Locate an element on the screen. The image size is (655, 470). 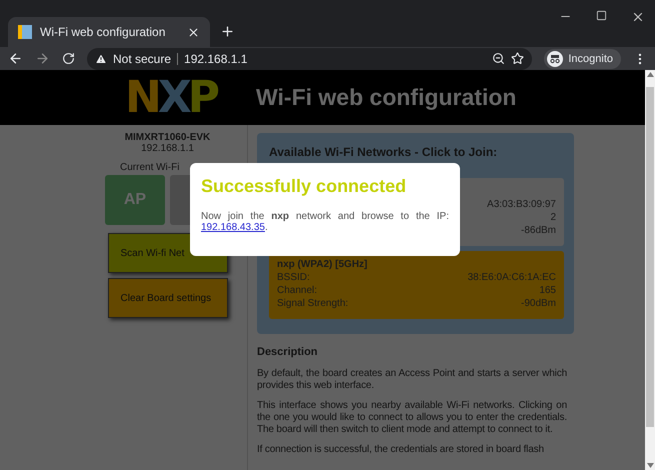
back-icon is located at coordinates (15, 58).